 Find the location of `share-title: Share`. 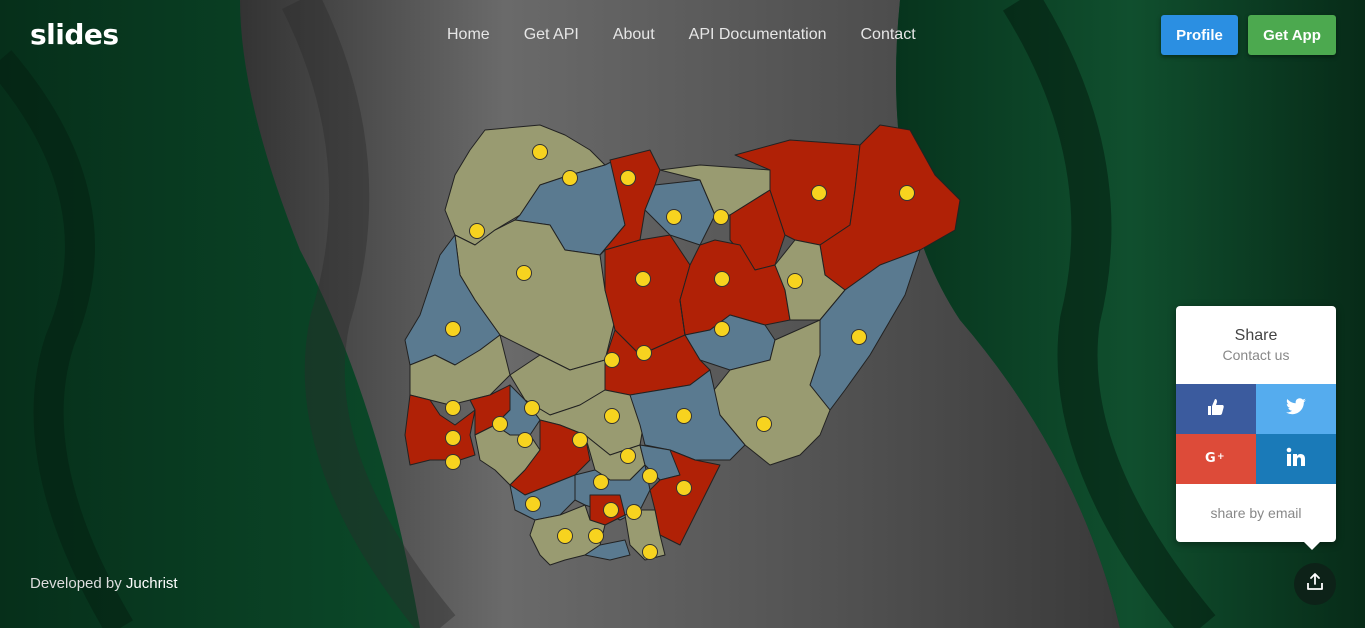

share-title: Share is located at coordinates (1256, 335).